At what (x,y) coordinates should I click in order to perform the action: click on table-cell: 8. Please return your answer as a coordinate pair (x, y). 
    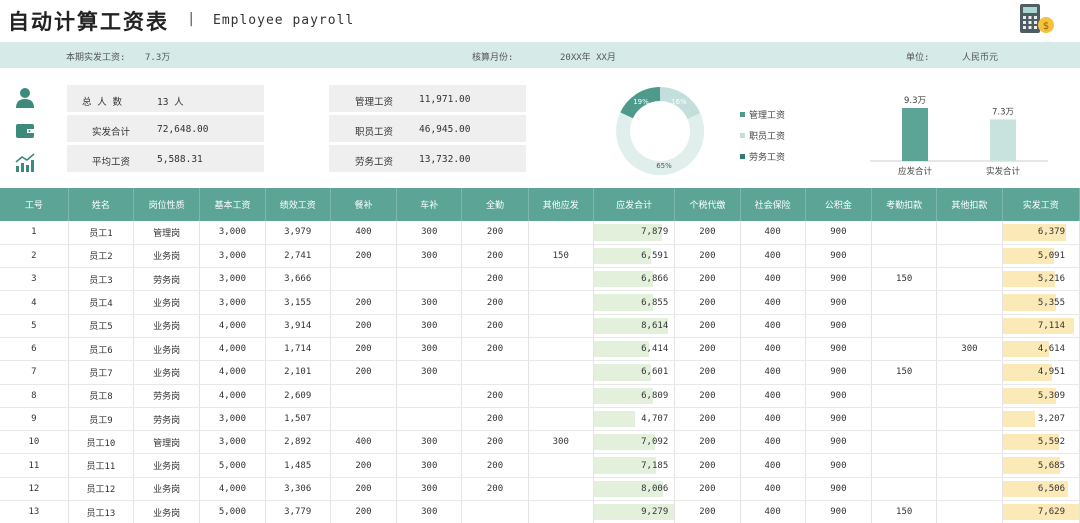
    Looking at the image, I should click on (34, 396).